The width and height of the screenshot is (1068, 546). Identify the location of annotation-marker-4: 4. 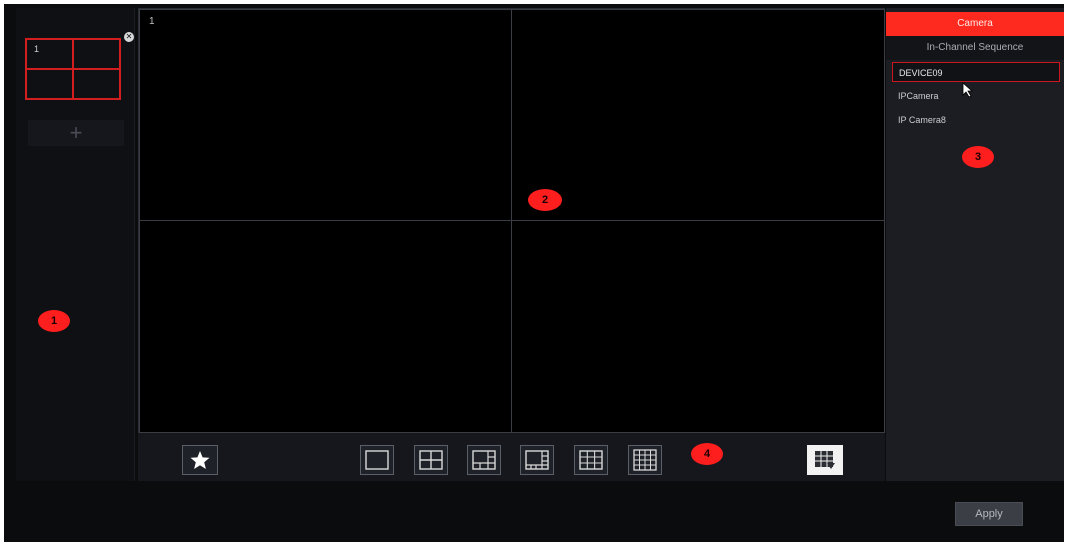
(707, 454).